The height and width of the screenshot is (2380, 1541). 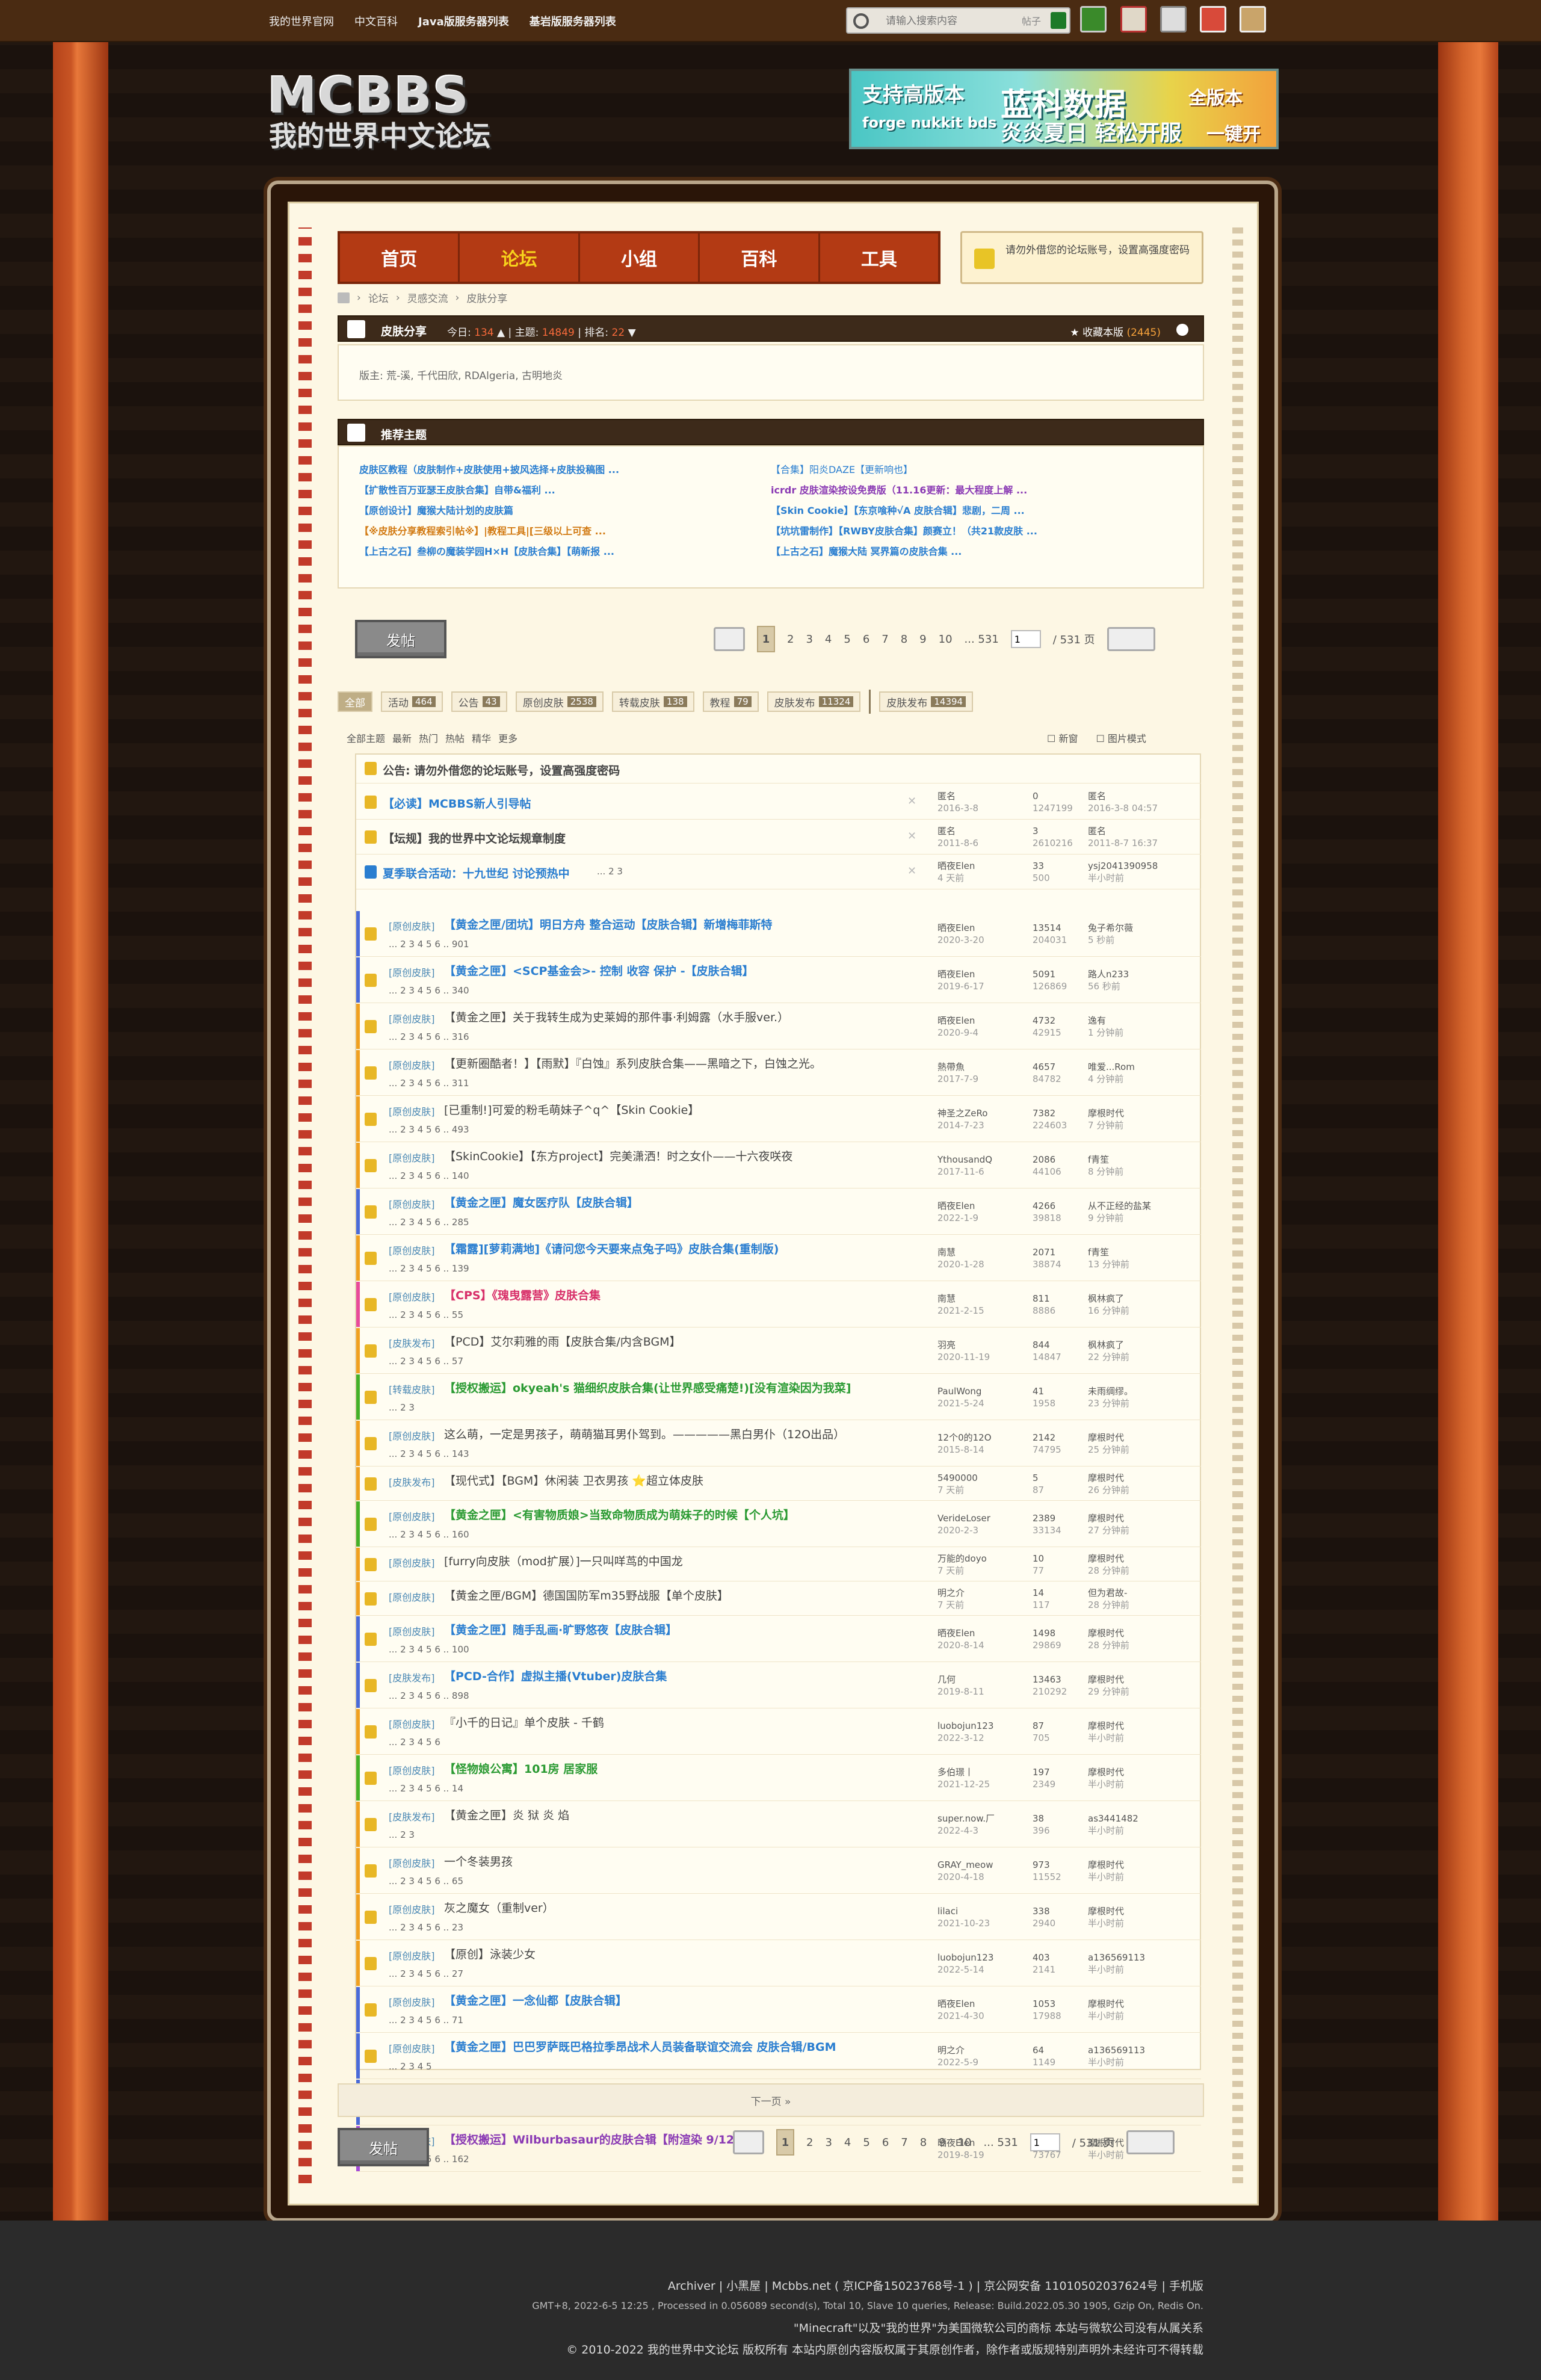 I want to click on thread-pages: ... 2 3 4 5 6 .. 901, so click(x=429, y=945).